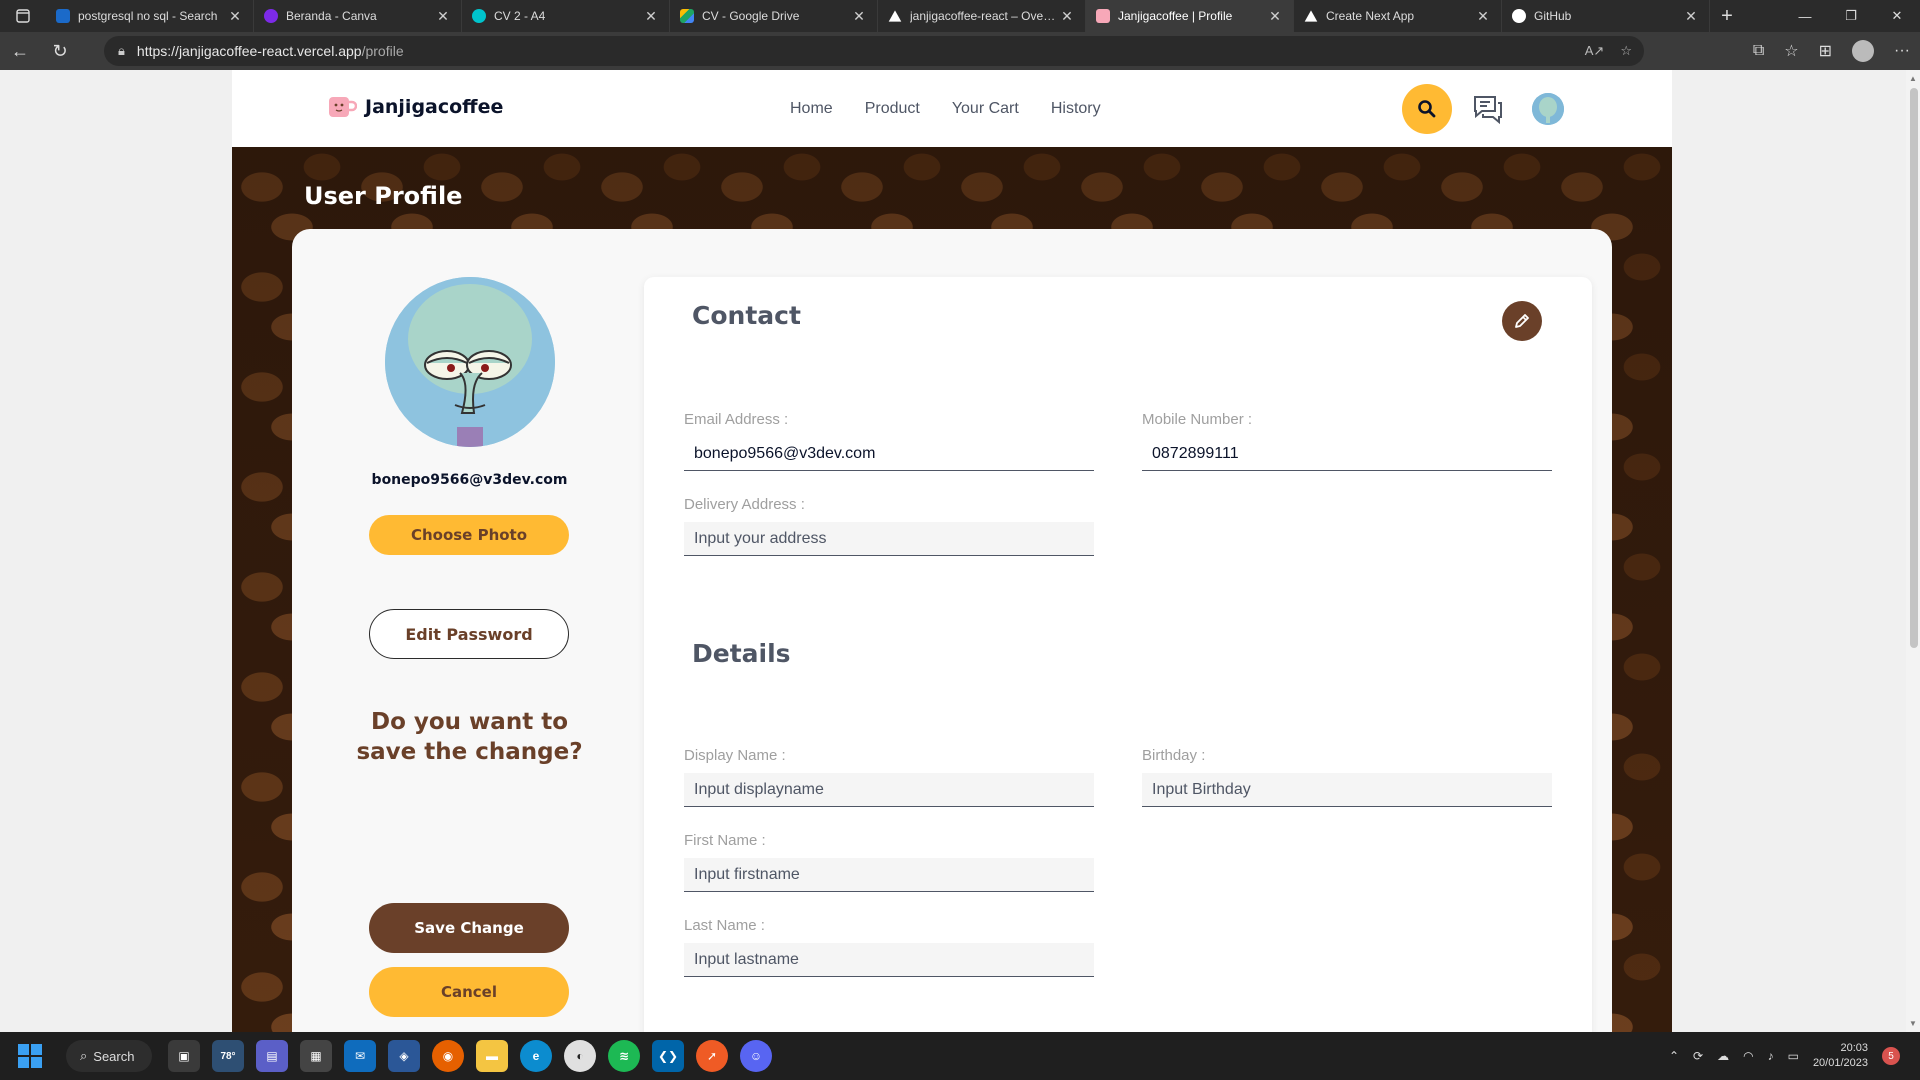 Image resolution: width=1920 pixels, height=1080 pixels. Describe the element at coordinates (469, 634) in the screenshot. I see `edit-password-button: Edit Password` at that location.